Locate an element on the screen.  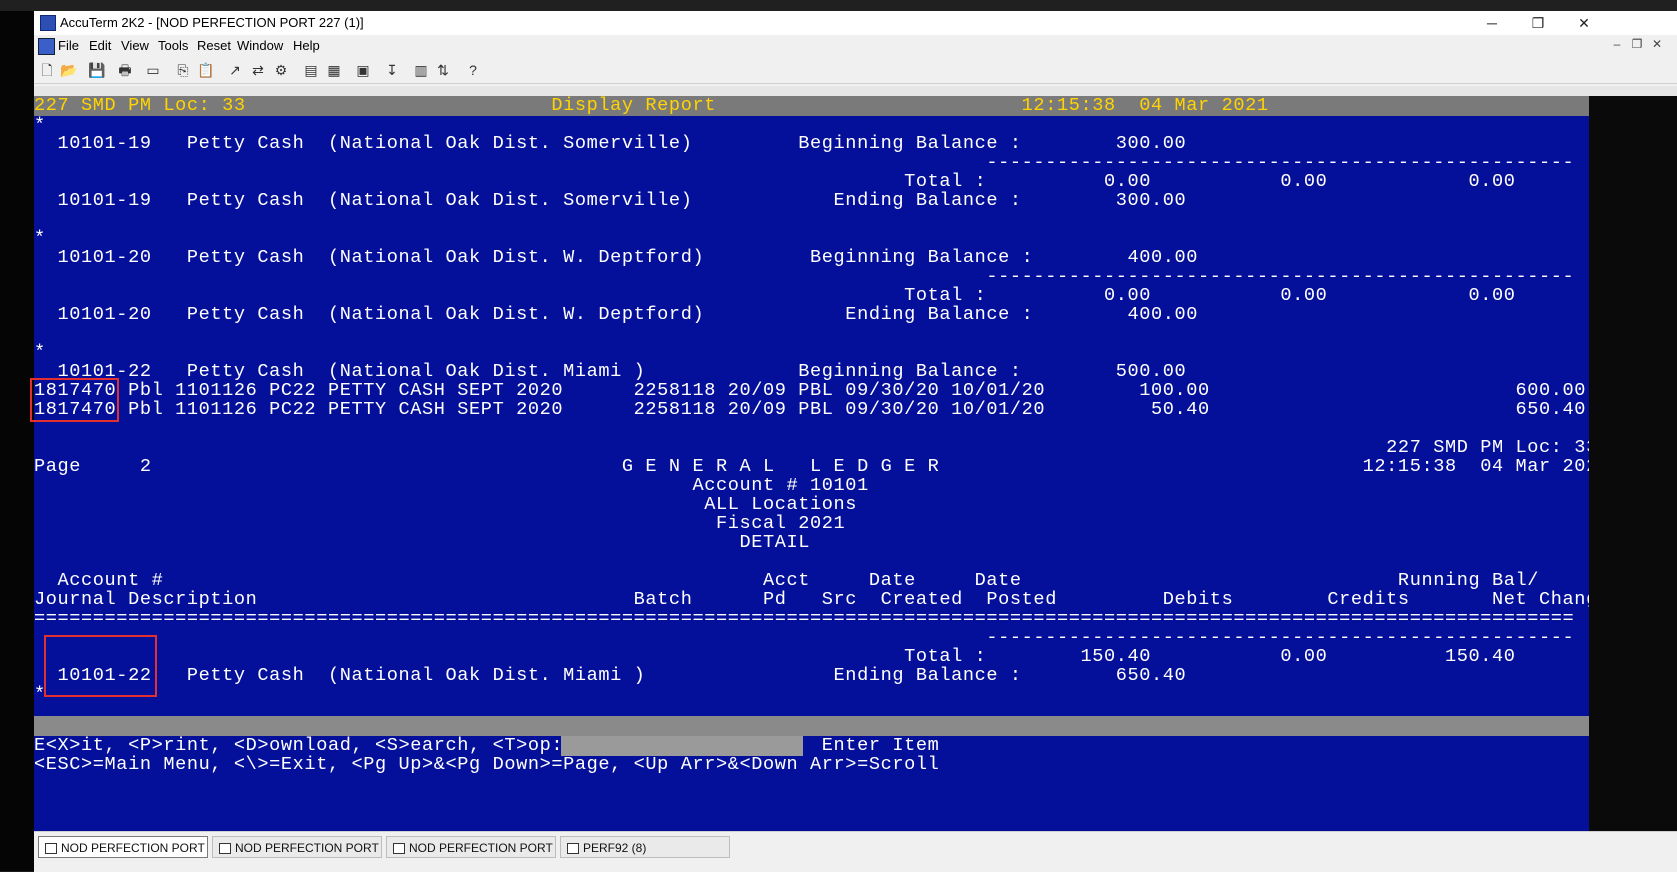
capture-icon: ▤ is located at coordinates (311, 70).